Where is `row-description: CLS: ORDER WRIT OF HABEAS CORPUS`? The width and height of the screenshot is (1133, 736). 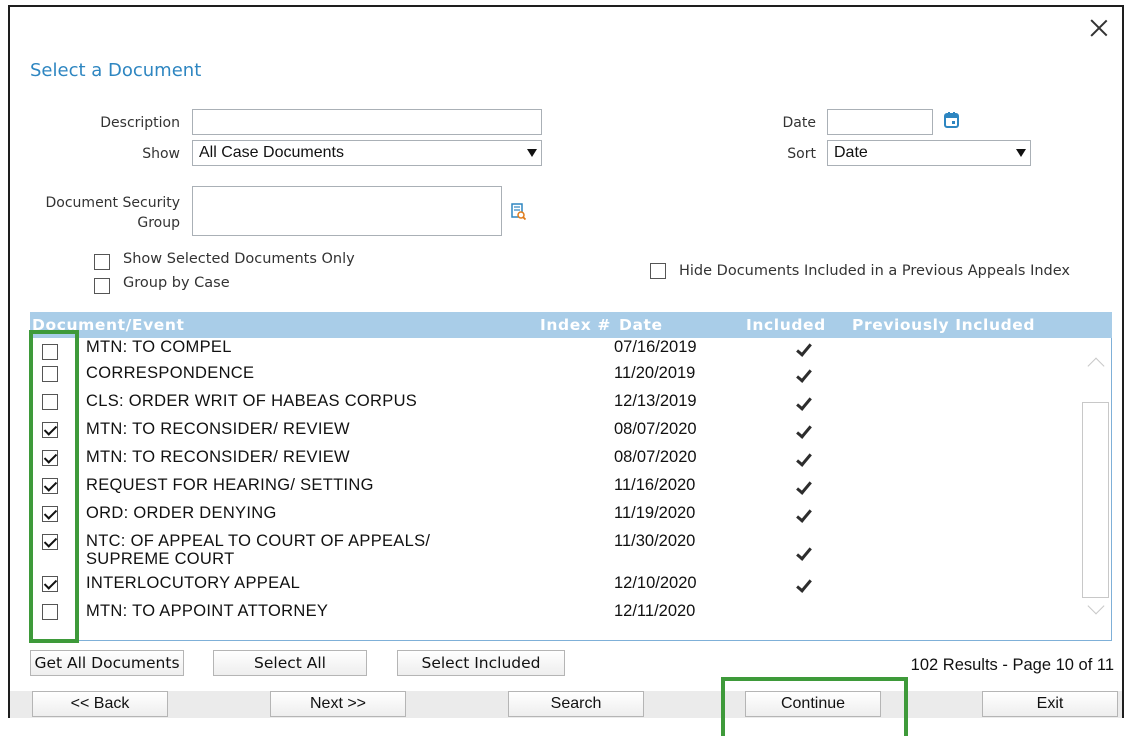 row-description: CLS: ORDER WRIT OF HABEAS CORPUS is located at coordinates (252, 401).